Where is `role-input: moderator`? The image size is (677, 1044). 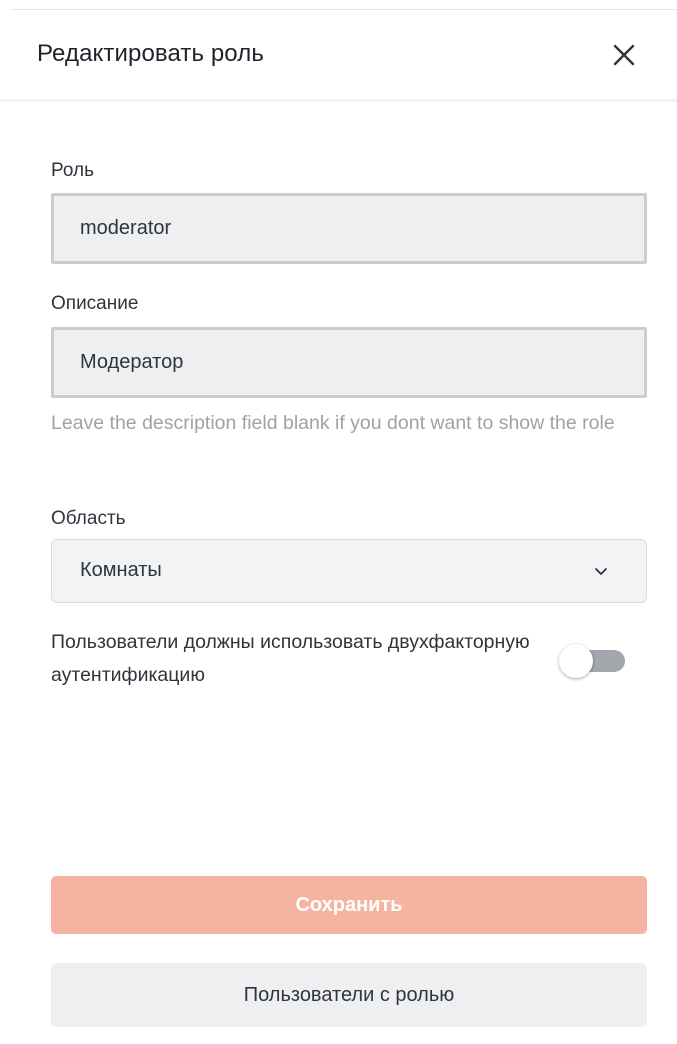 role-input: moderator is located at coordinates (349, 228).